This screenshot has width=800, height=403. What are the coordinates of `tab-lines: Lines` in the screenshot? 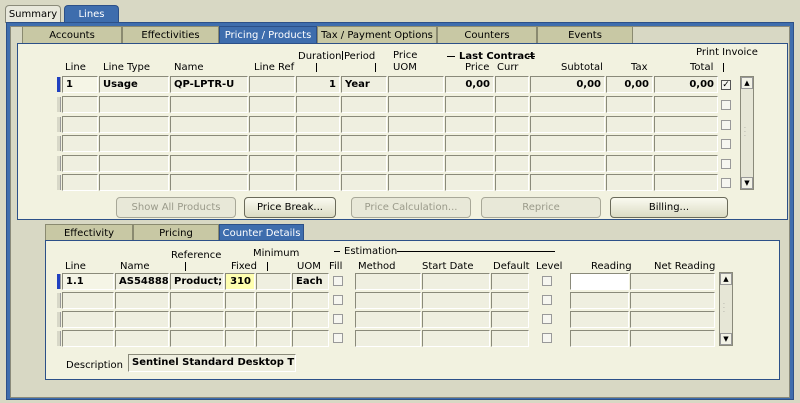 It's located at (91, 14).